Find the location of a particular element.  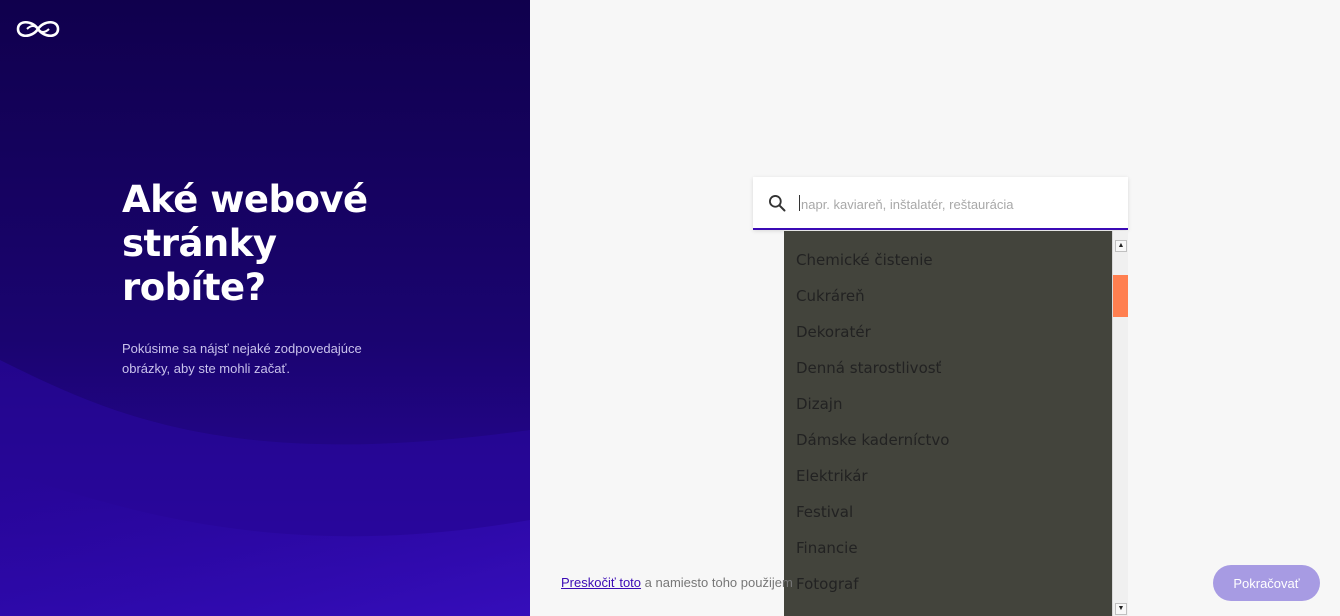

dropdown-item: Chemické čistenie is located at coordinates (948, 260).